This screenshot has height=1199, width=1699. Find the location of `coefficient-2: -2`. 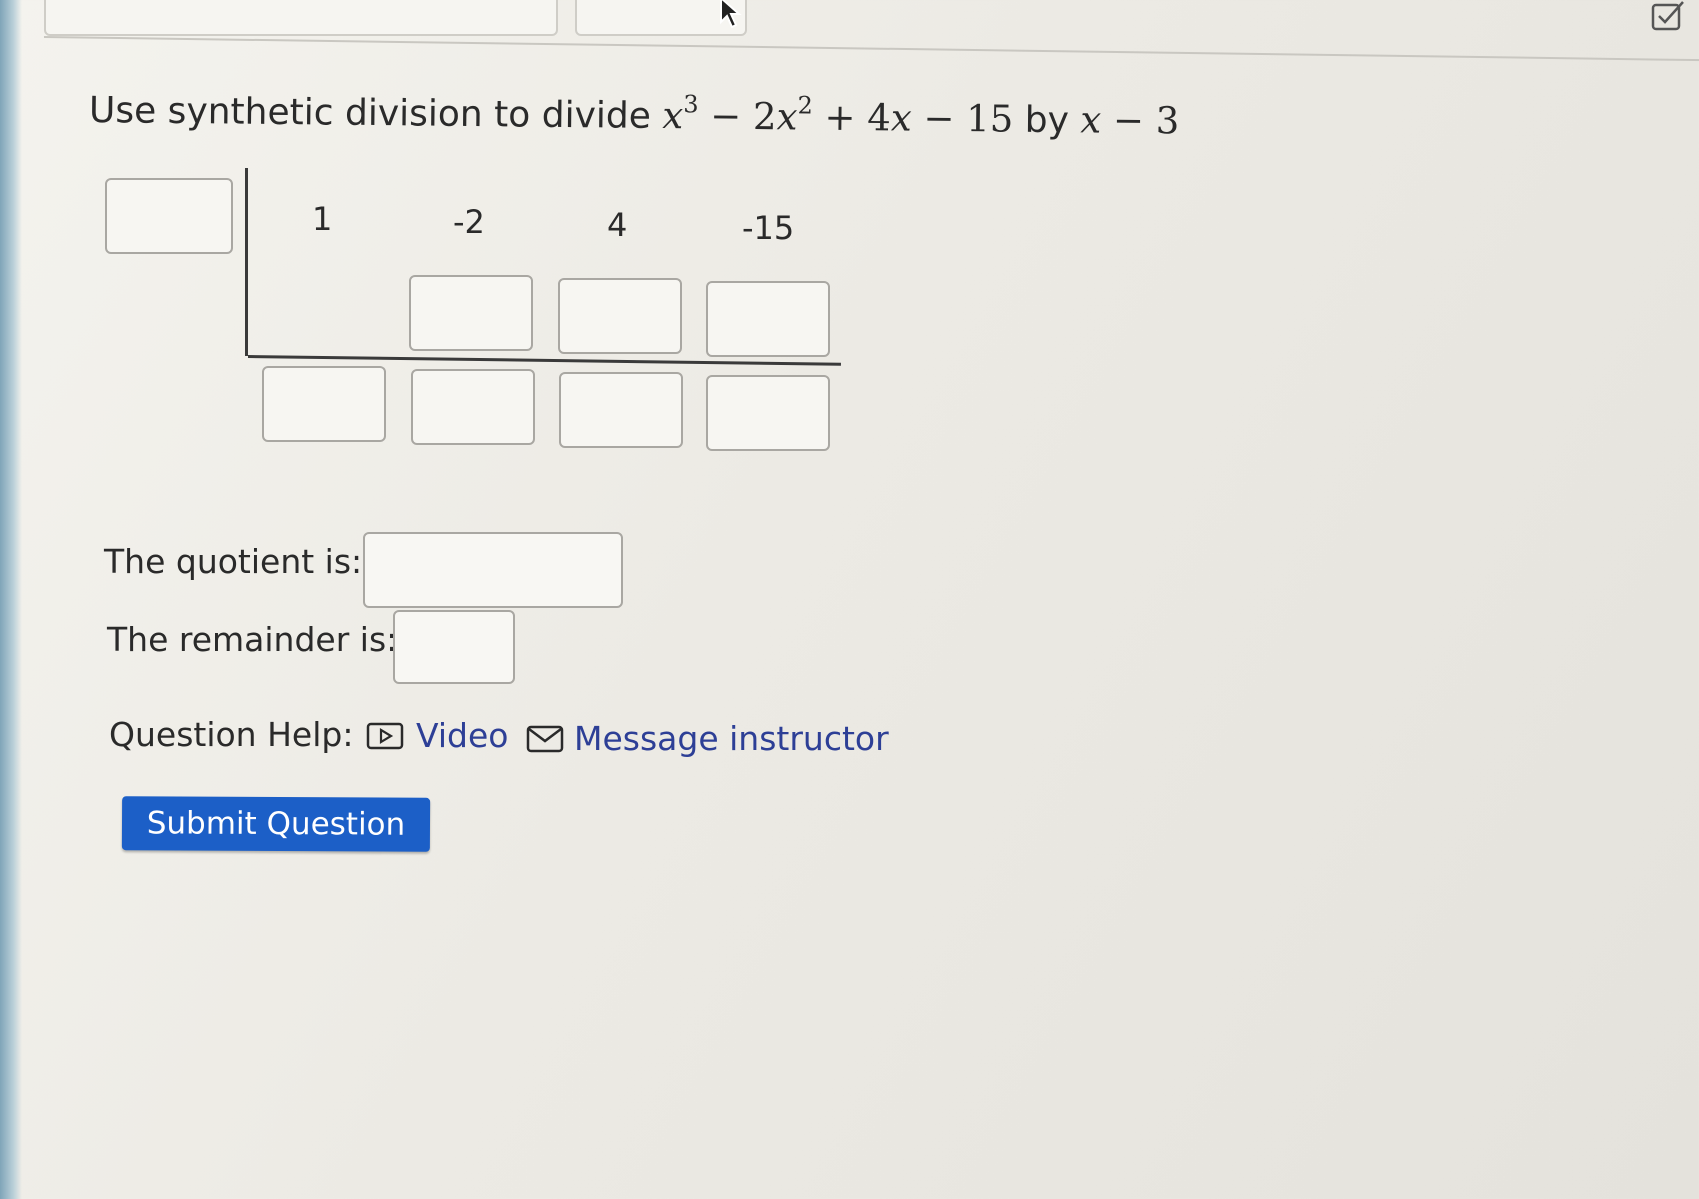

coefficient-2: -2 is located at coordinates (469, 222).